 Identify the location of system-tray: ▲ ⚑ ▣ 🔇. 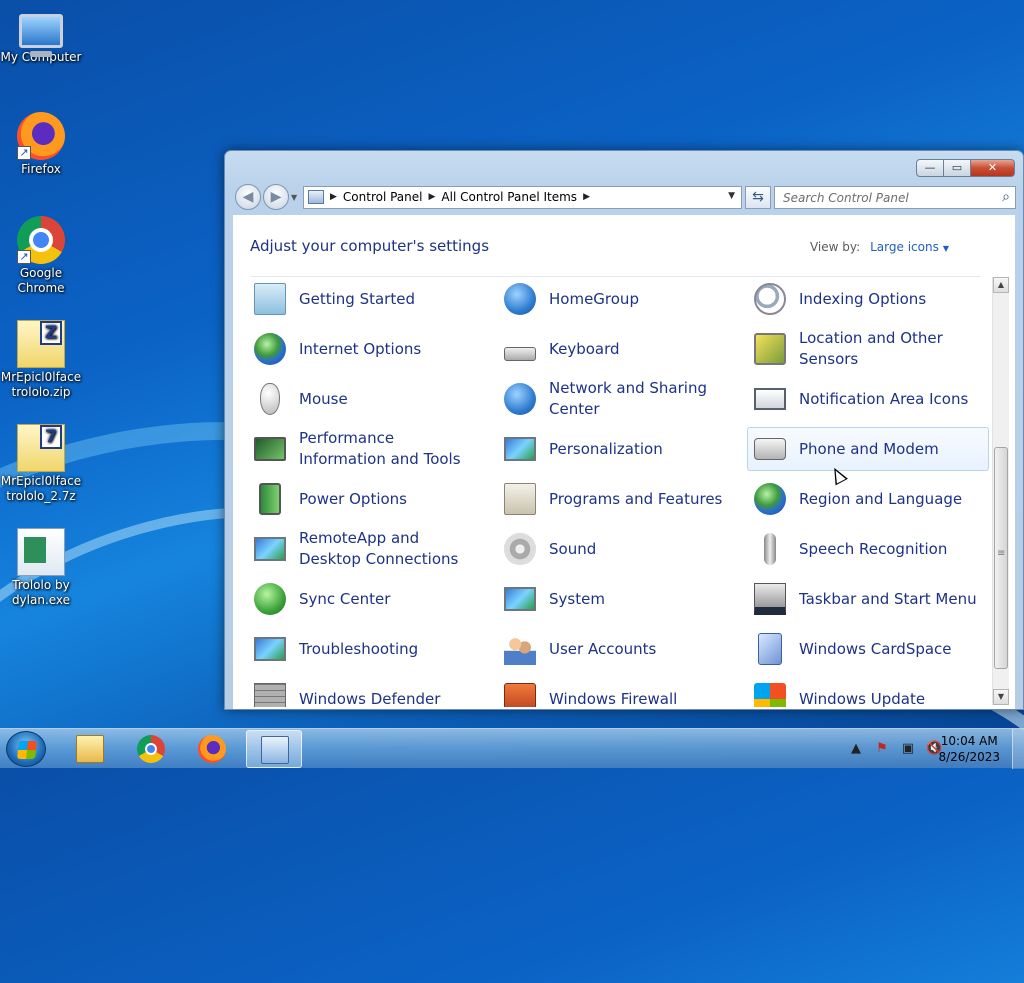
(895, 748).